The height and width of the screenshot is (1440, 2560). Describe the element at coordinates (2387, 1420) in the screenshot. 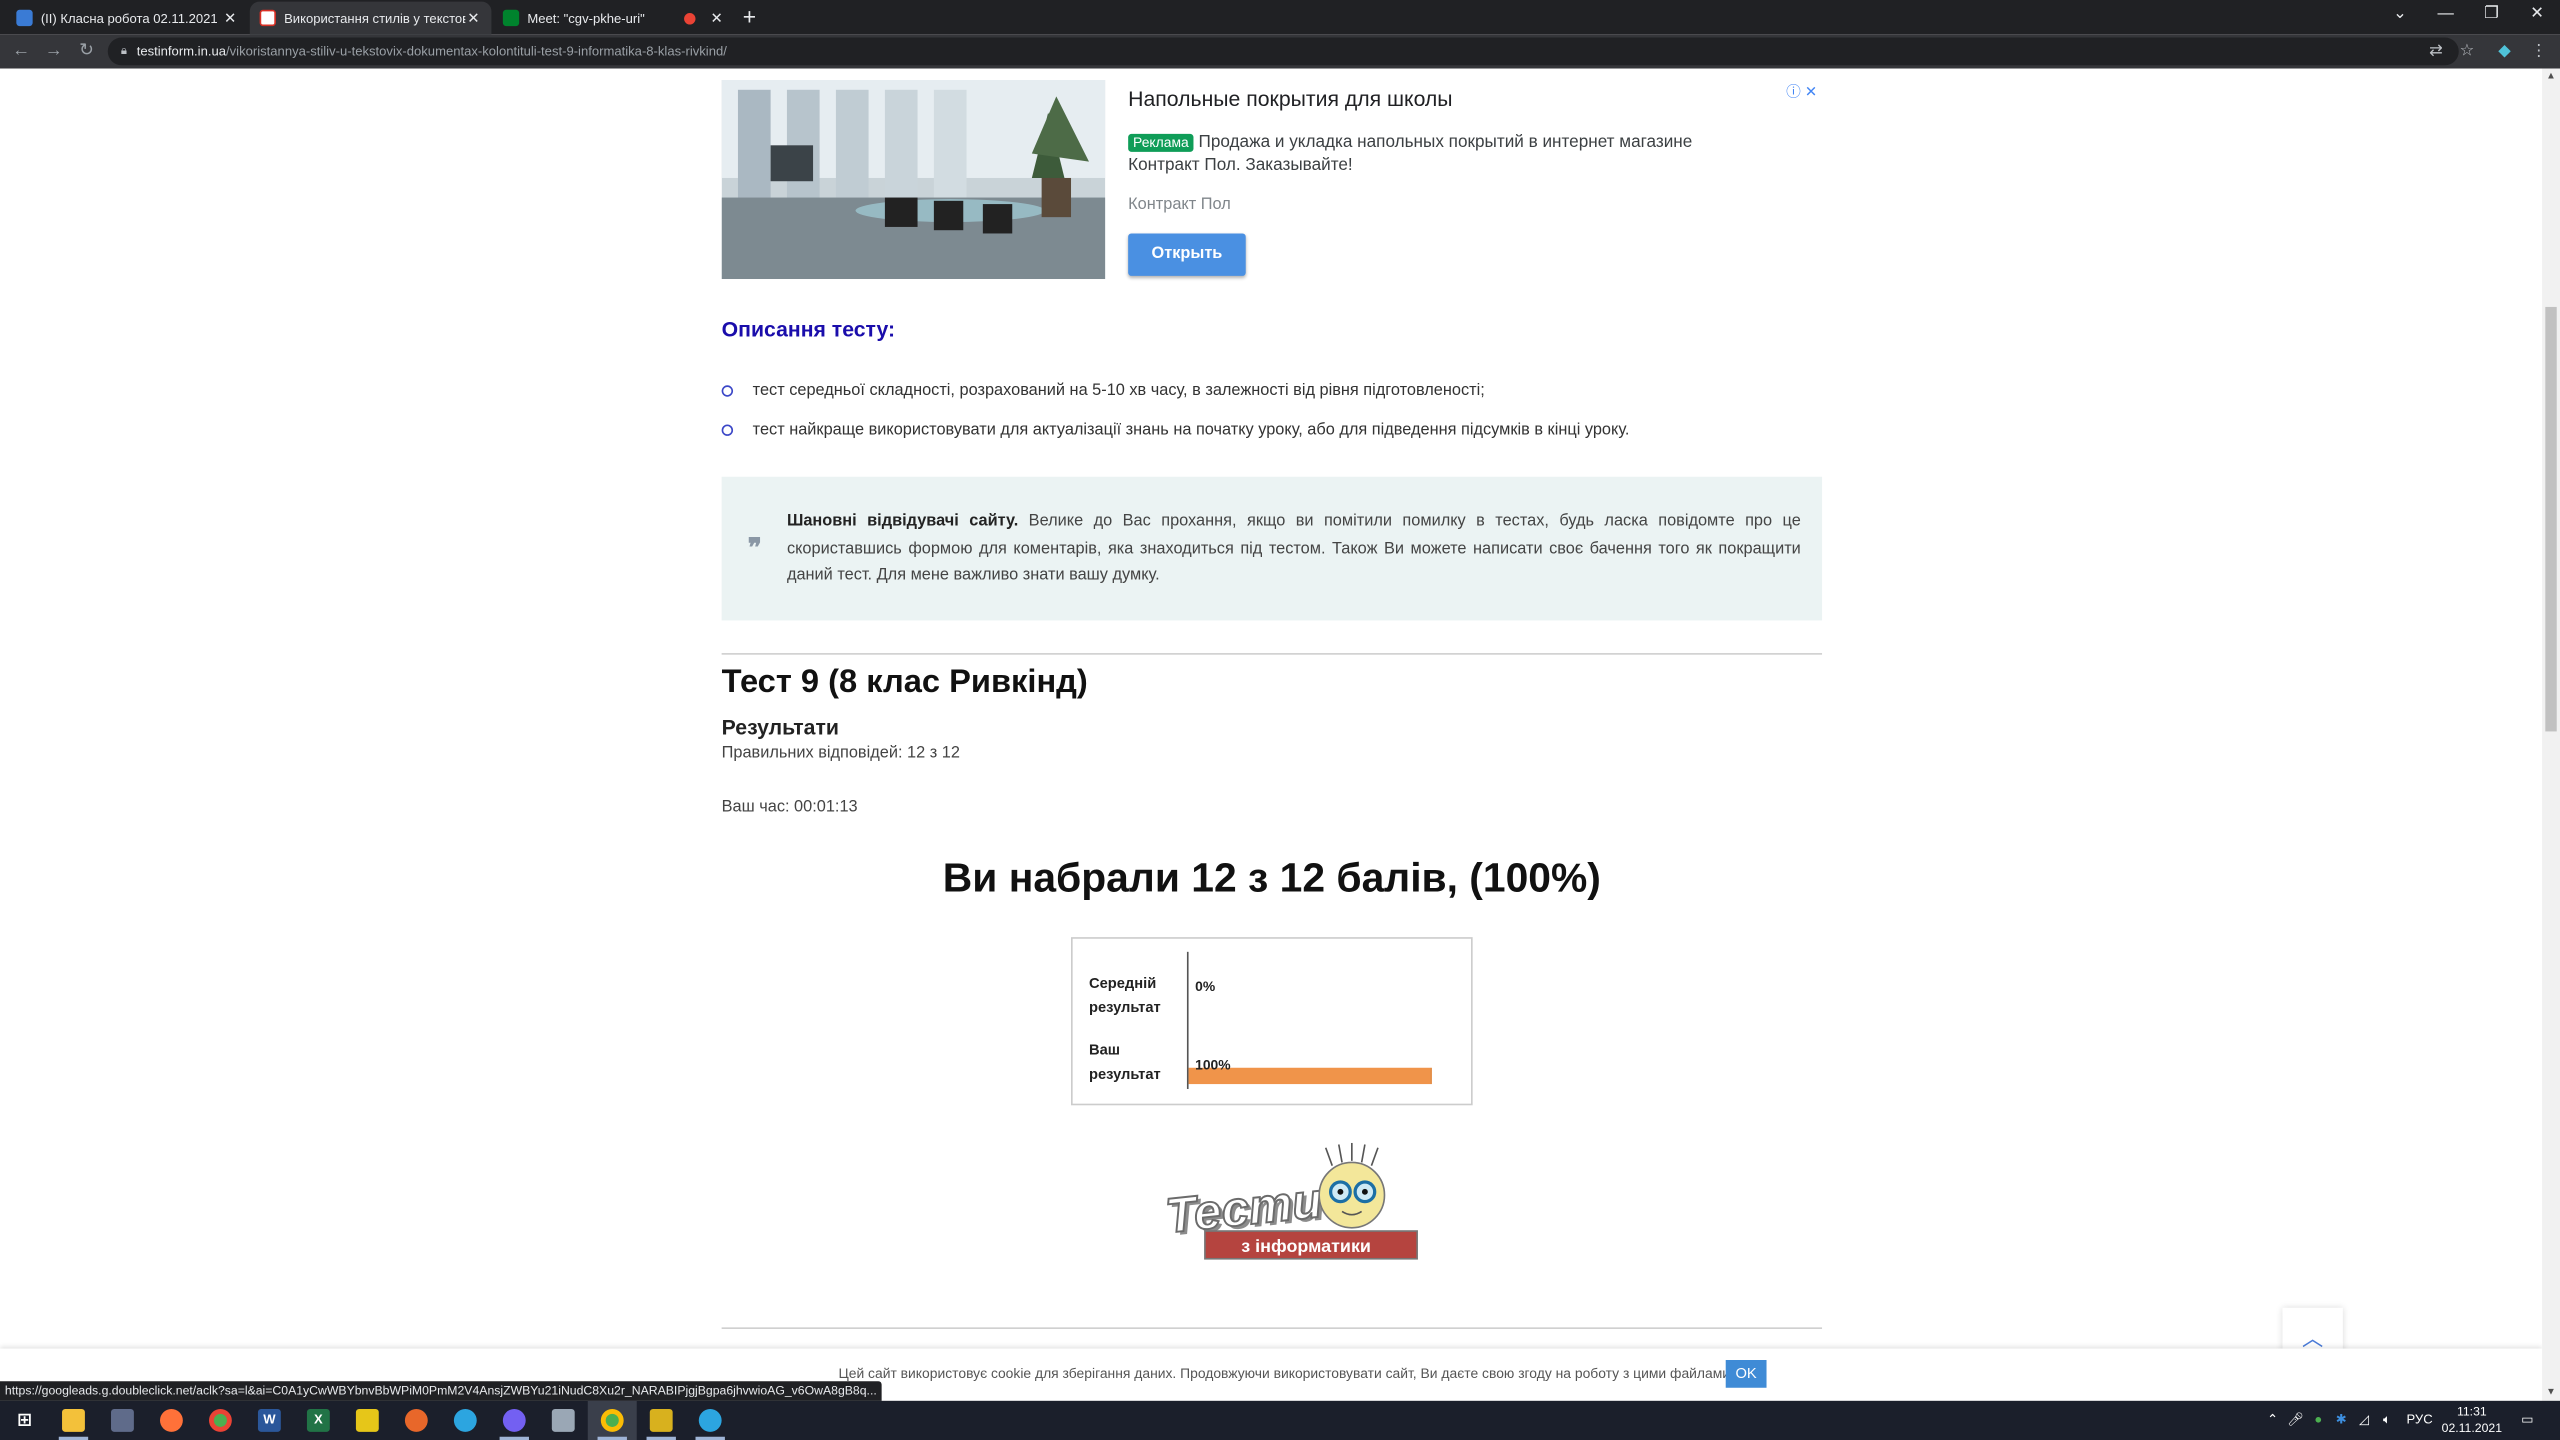

I see `volume-icon: 🔈︎` at that location.